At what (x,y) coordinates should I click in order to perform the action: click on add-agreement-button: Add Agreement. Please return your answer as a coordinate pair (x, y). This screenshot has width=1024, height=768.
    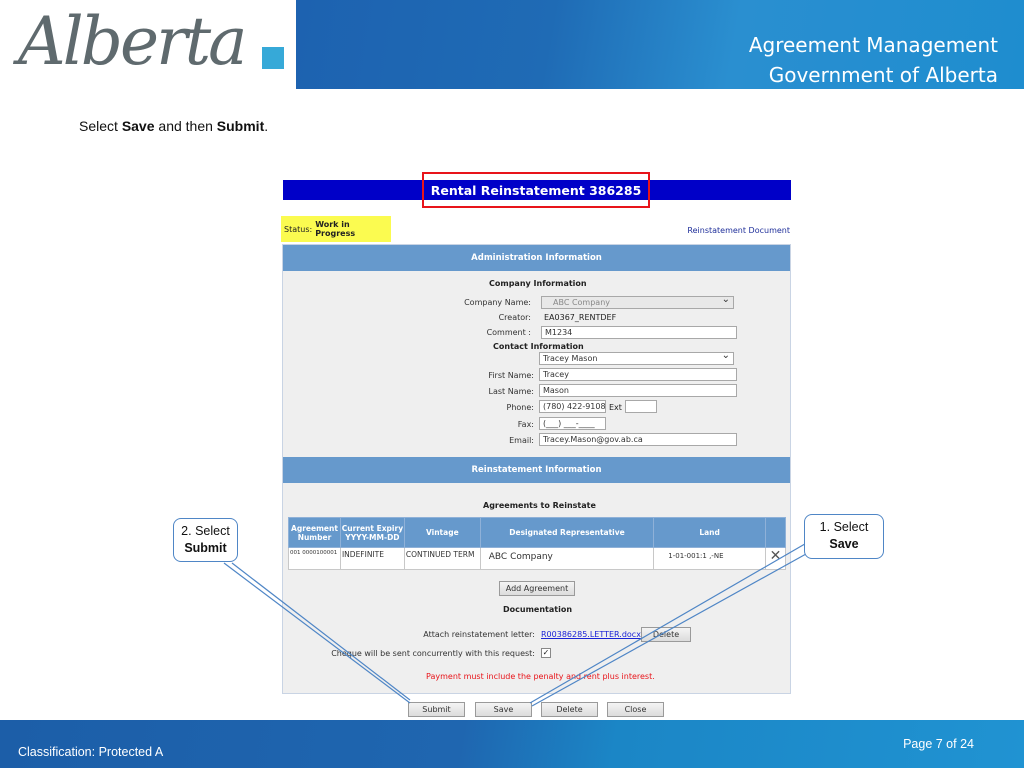
    Looking at the image, I should click on (537, 588).